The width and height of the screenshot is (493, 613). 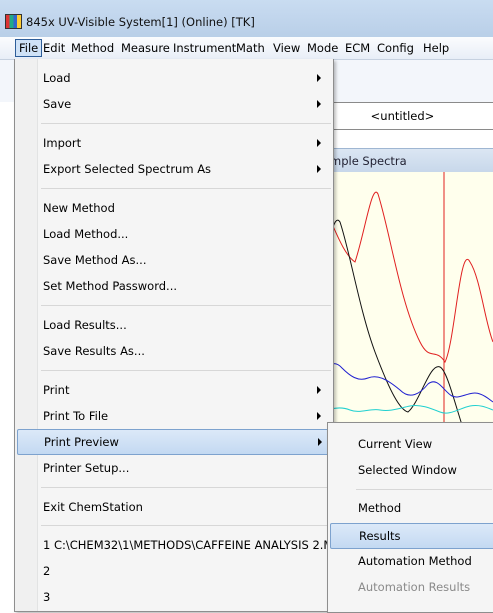 I want to click on submenu-item-label: Automation Results, so click(x=414, y=587).